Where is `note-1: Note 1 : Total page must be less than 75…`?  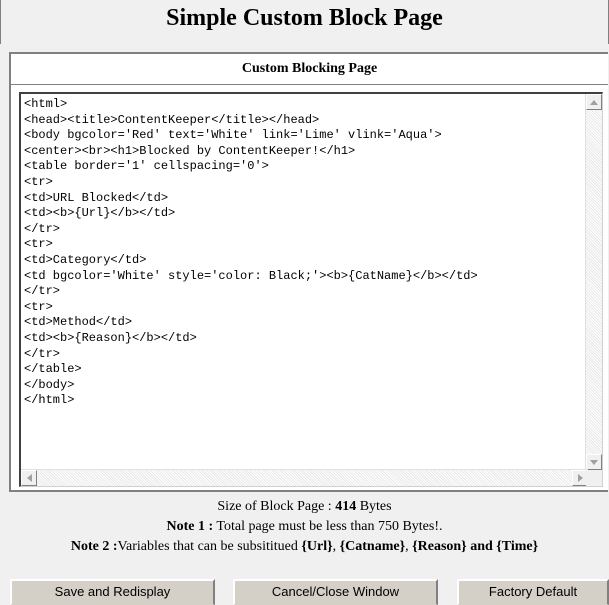
note-1: Note 1 : Total page must be less than 75… is located at coordinates (304, 527).